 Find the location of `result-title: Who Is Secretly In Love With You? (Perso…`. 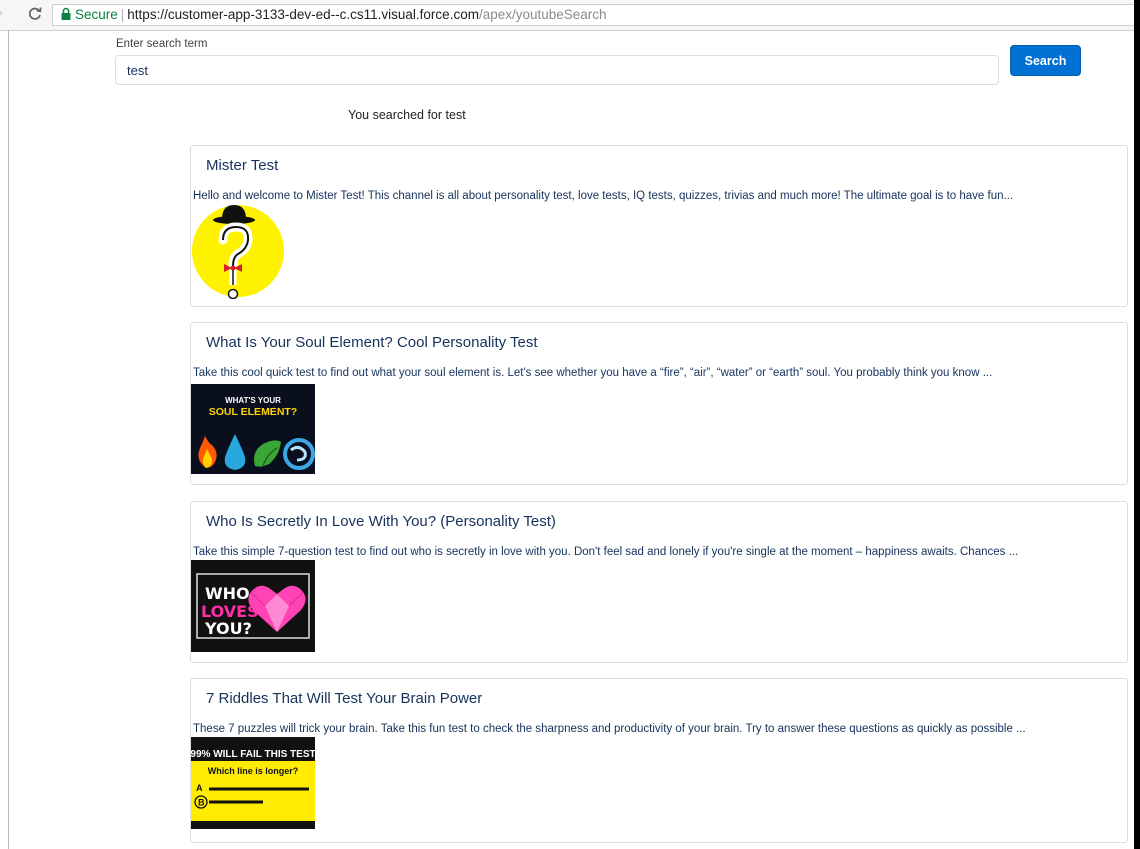

result-title: Who Is Secretly In Love With You? (Perso… is located at coordinates (381, 521).